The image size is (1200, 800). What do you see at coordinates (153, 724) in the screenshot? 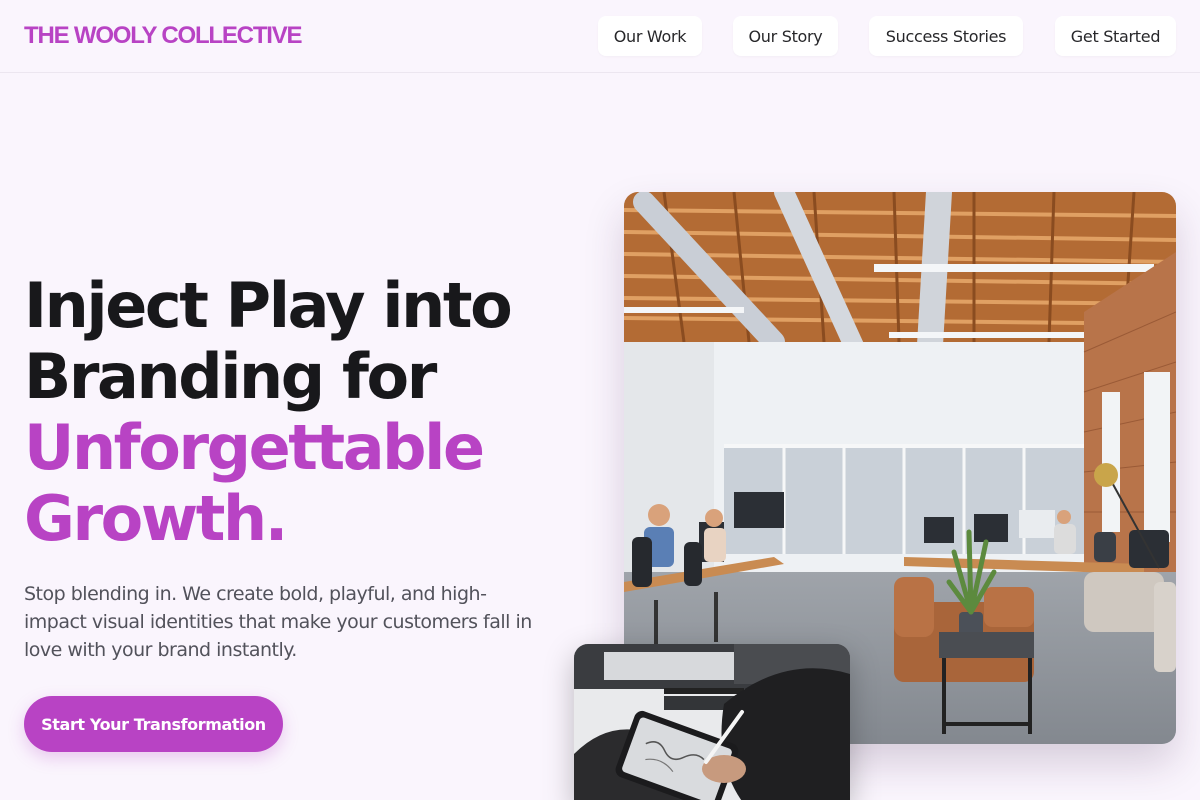
I see `start-transformation-button: Start Your Transformation` at bounding box center [153, 724].